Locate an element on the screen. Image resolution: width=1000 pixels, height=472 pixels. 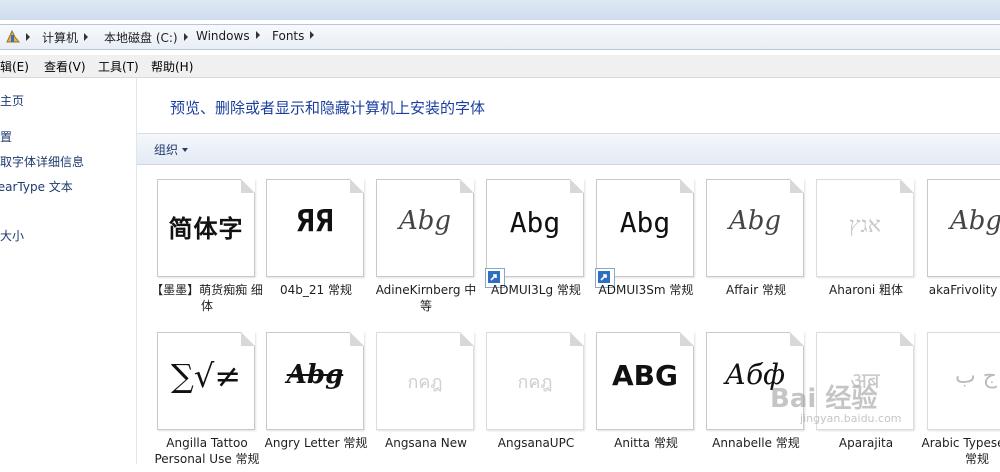
chevron-down-icon is located at coordinates (185, 150).